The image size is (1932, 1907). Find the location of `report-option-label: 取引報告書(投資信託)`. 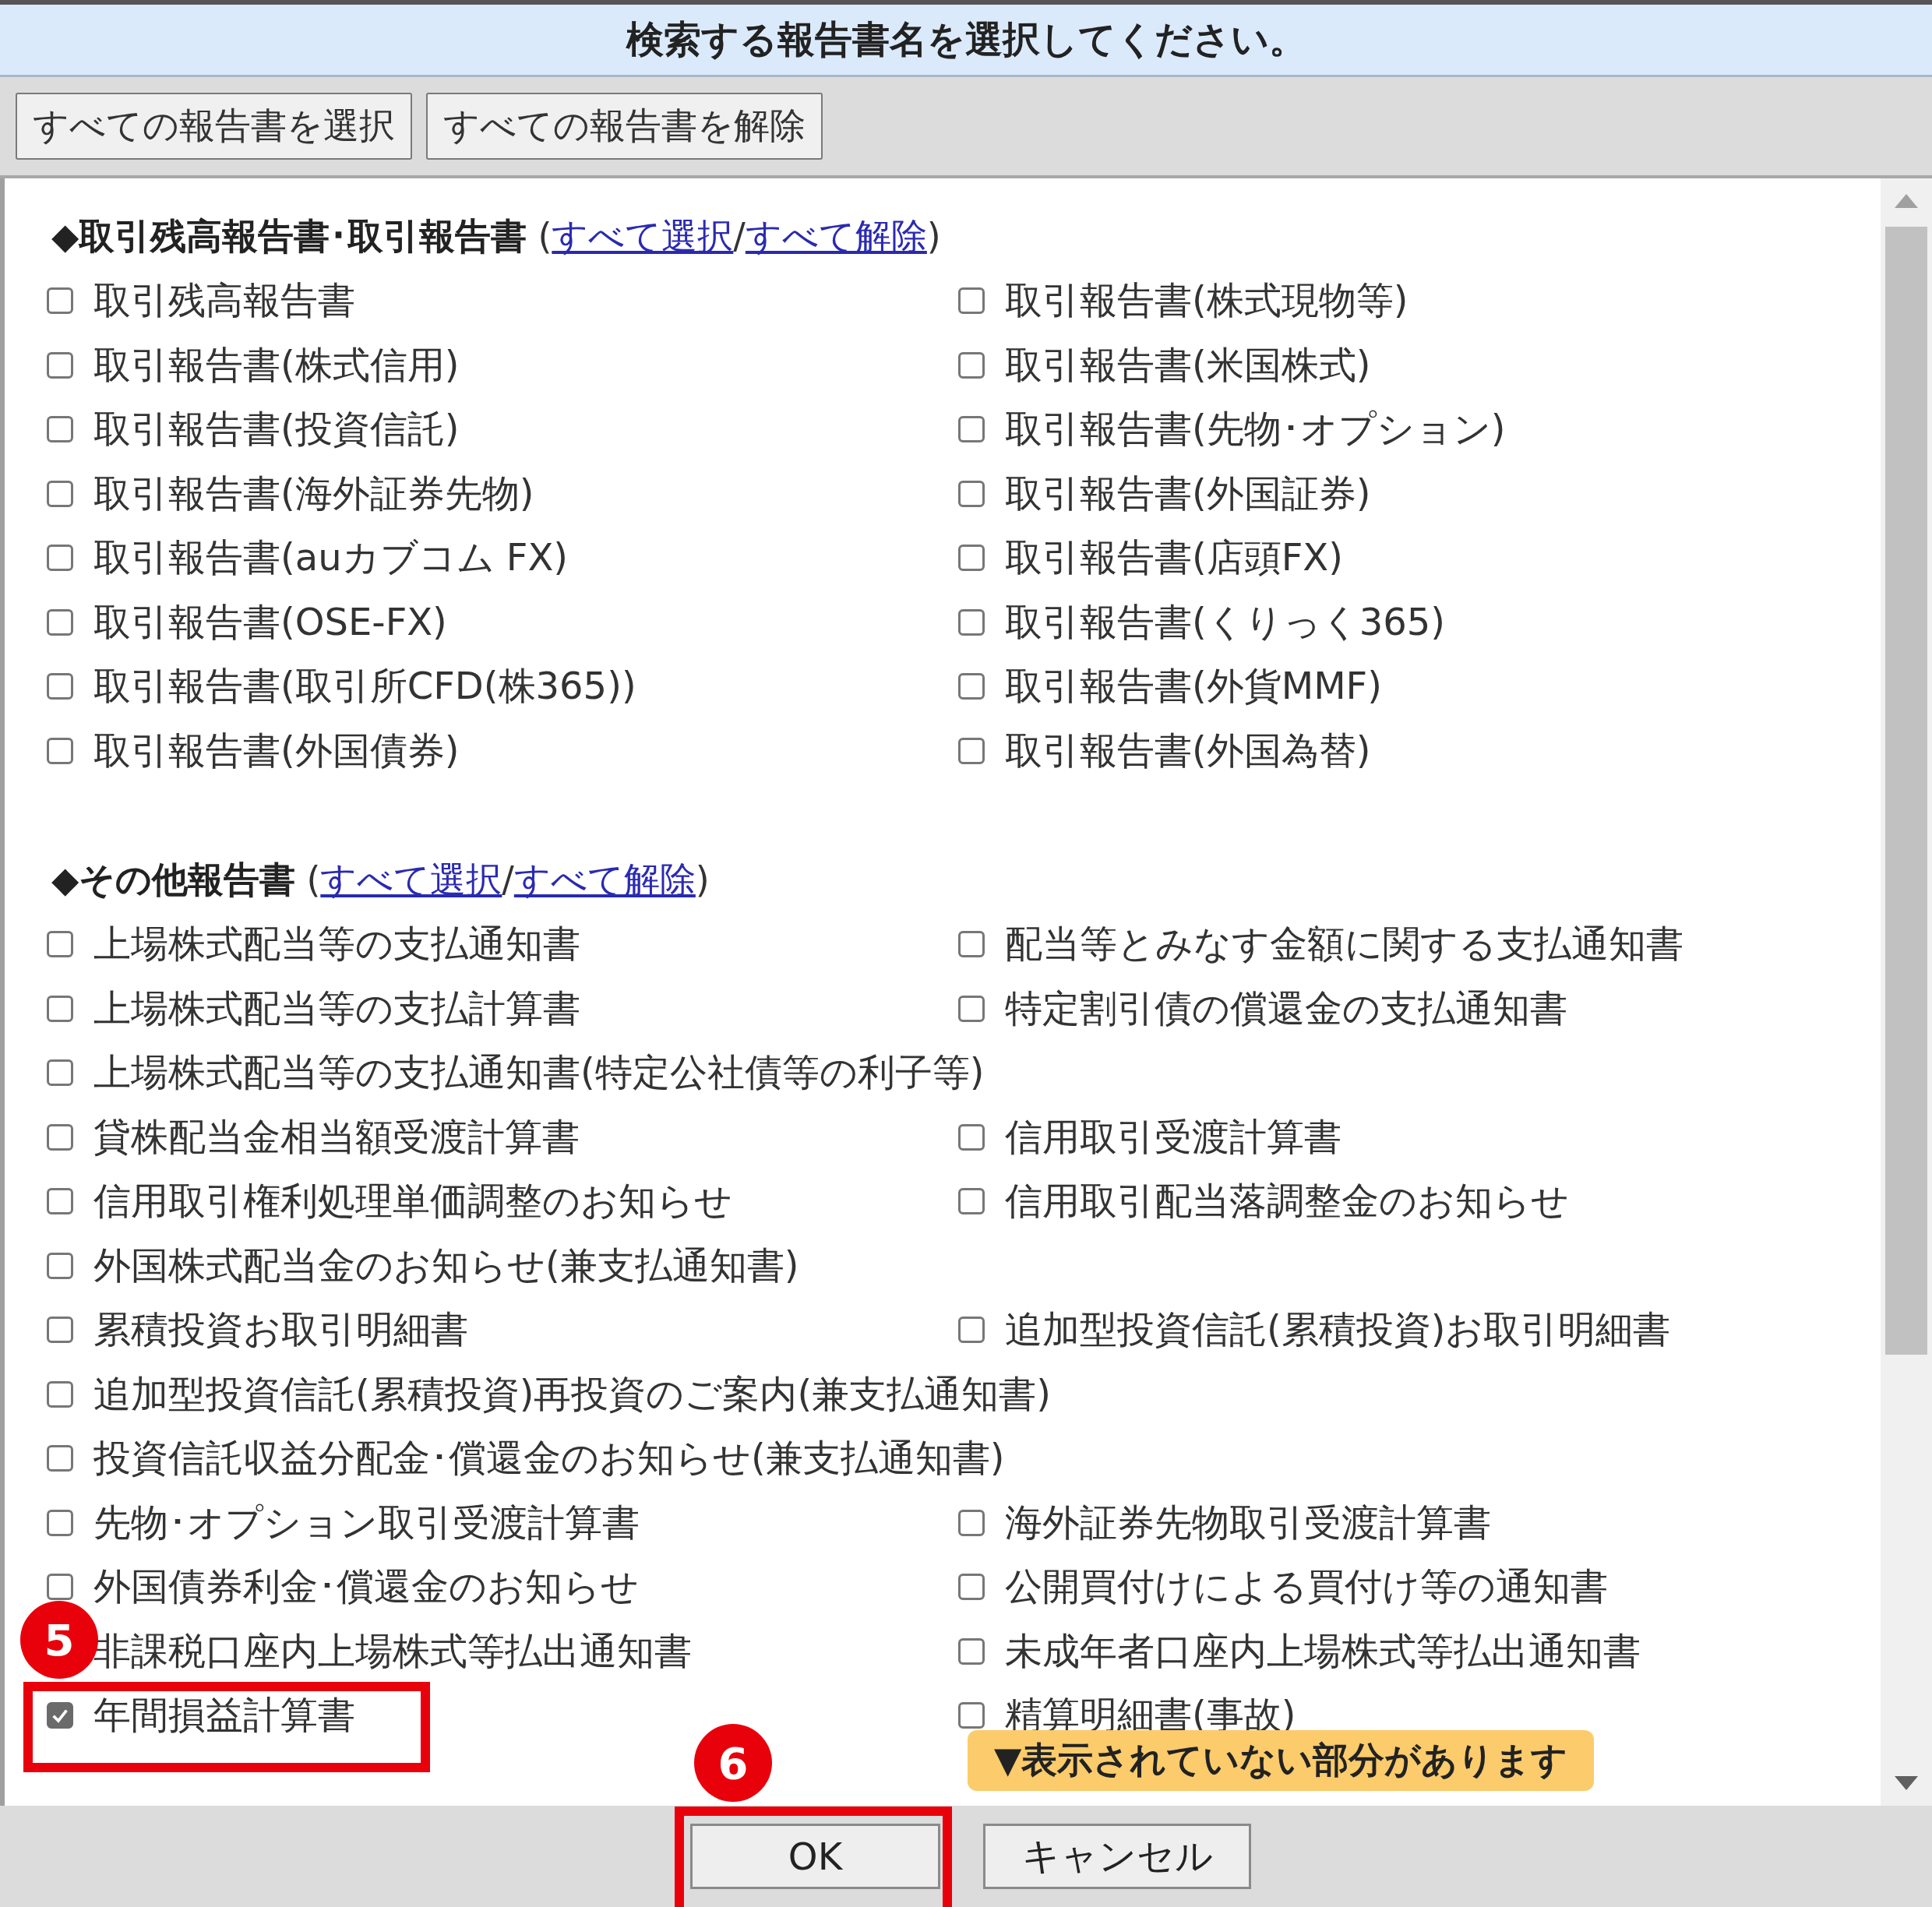

report-option-label: 取引報告書(投資信託) is located at coordinates (276, 430).